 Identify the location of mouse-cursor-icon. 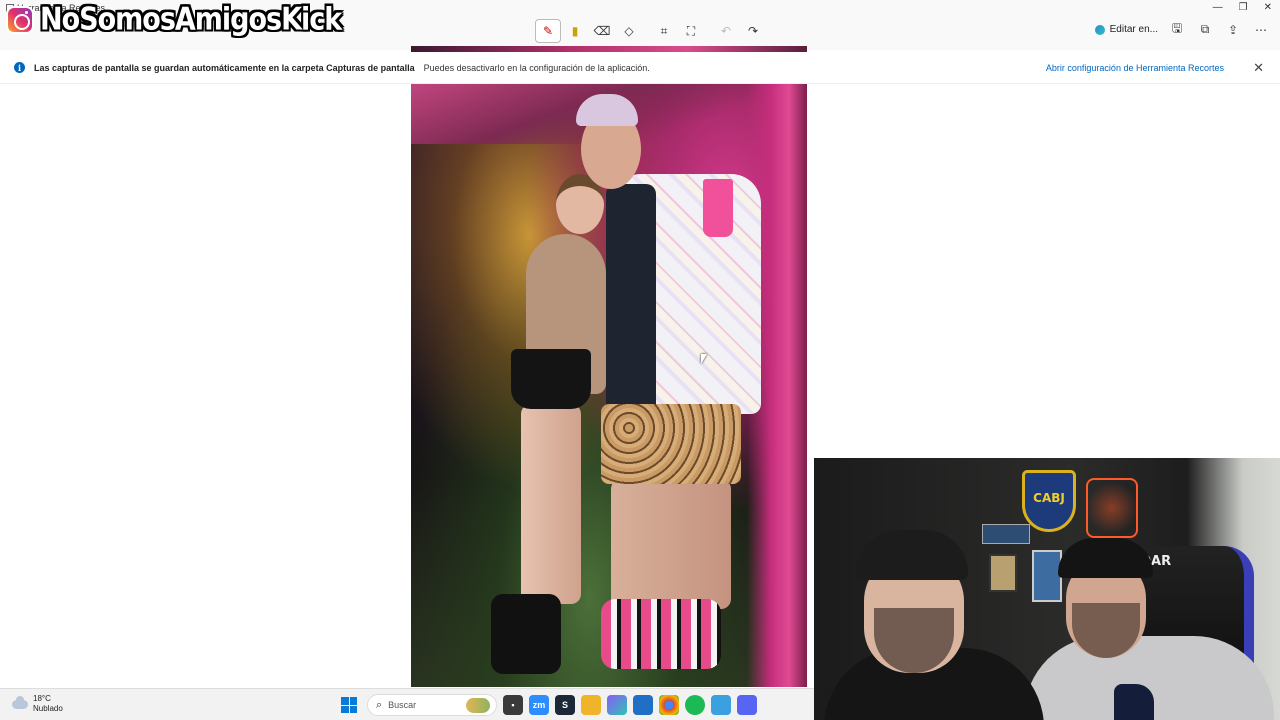
(704, 359).